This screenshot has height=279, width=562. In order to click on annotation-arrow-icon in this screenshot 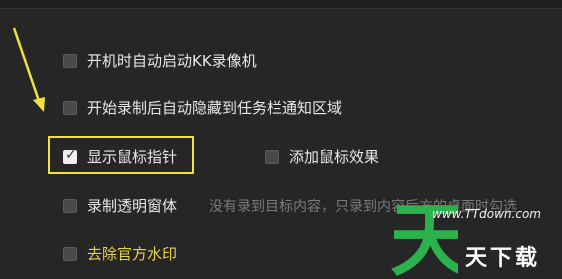, I will do `click(28, 69)`.